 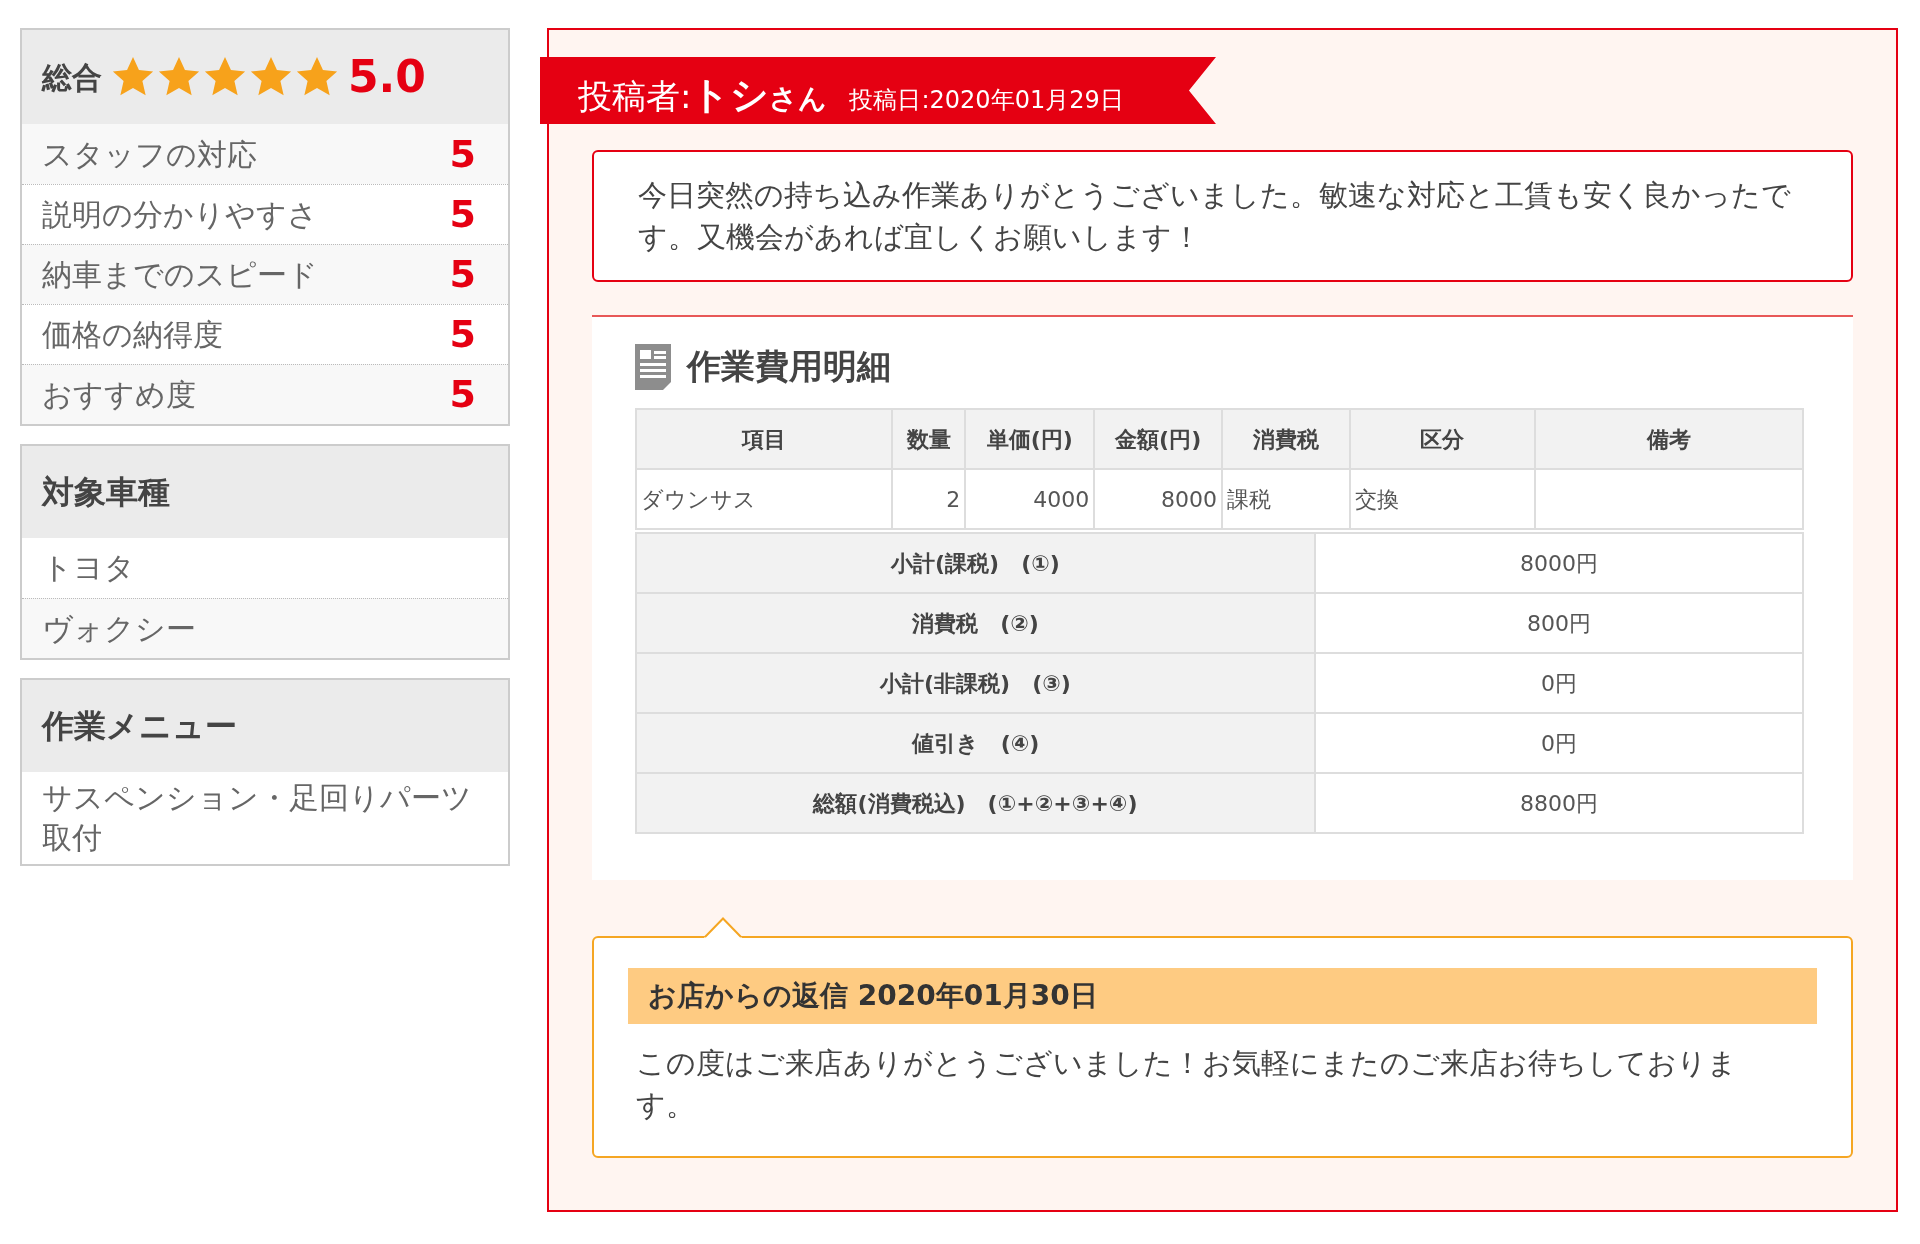 I want to click on column-header: 項目, so click(x=764, y=439).